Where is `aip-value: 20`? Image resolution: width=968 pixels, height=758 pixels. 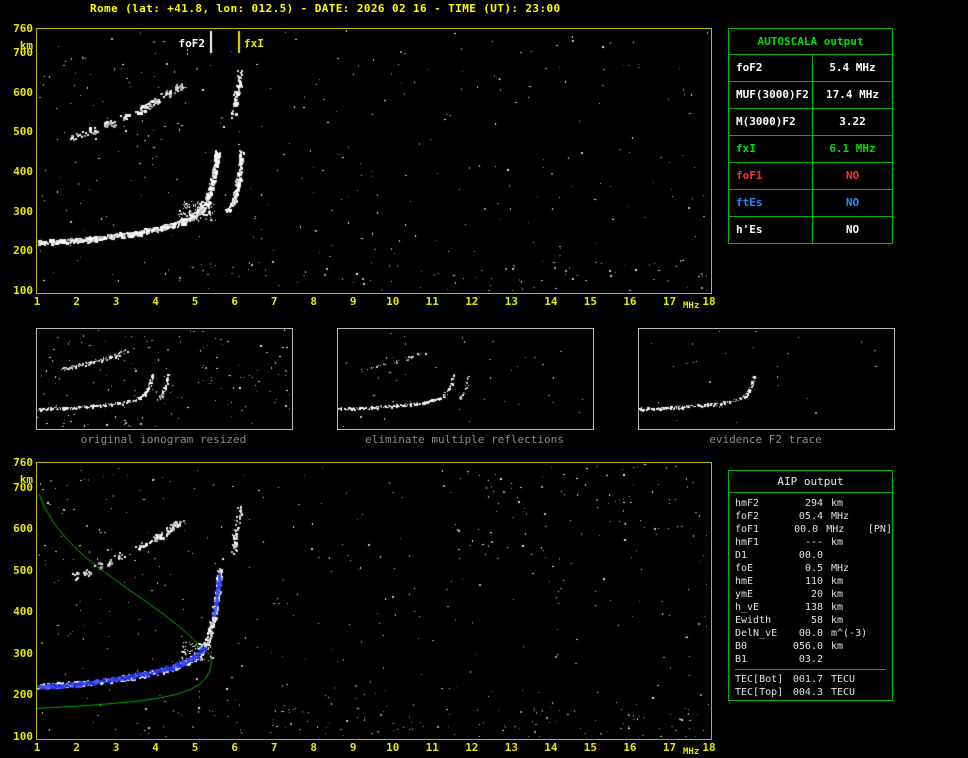
aip-value: 20 is located at coordinates (816, 594).